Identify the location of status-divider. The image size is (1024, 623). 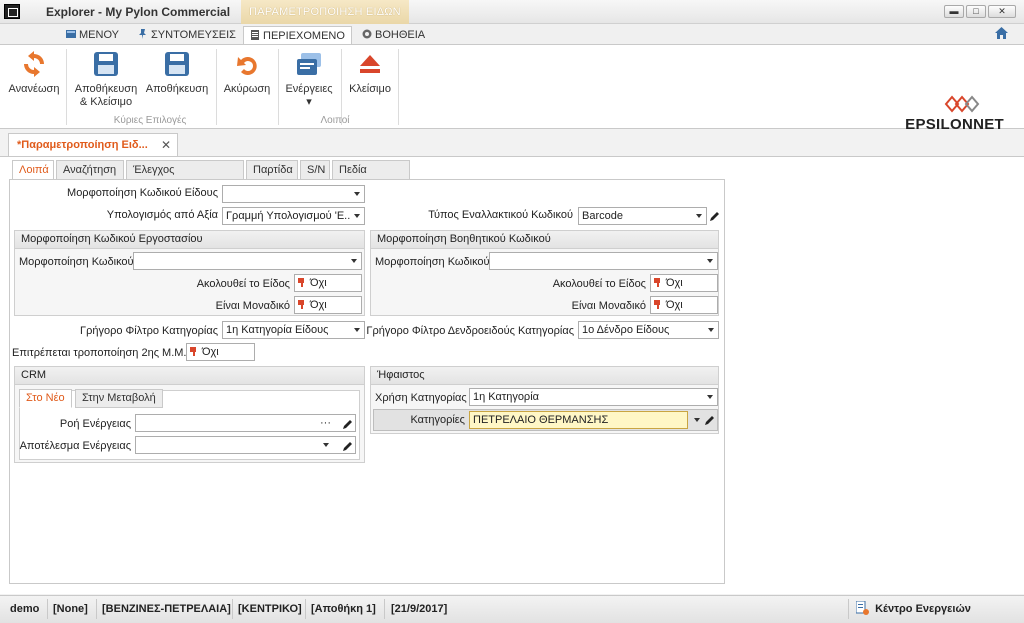
(384, 609).